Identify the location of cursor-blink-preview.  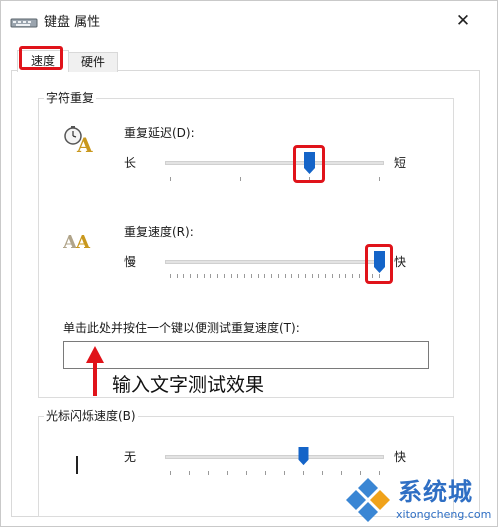
(77, 465).